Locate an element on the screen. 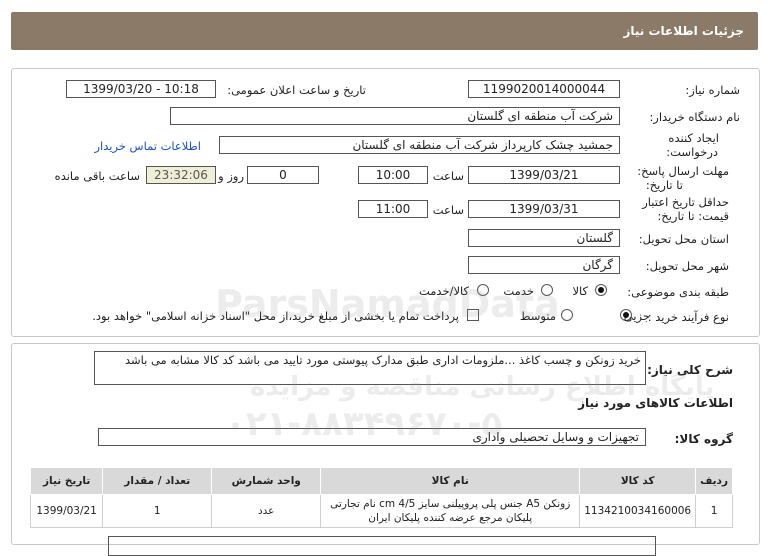 This screenshot has height=556, width=770. province-label: استان محل تحویل: is located at coordinates (683, 239).